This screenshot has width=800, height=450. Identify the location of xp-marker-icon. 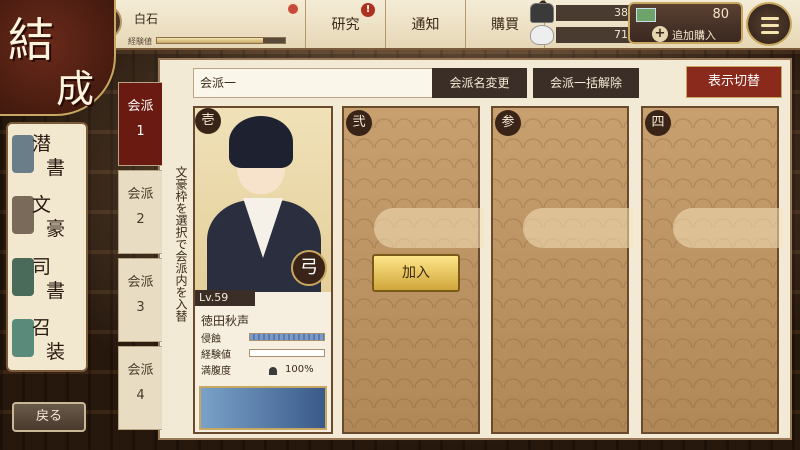
(293, 9).